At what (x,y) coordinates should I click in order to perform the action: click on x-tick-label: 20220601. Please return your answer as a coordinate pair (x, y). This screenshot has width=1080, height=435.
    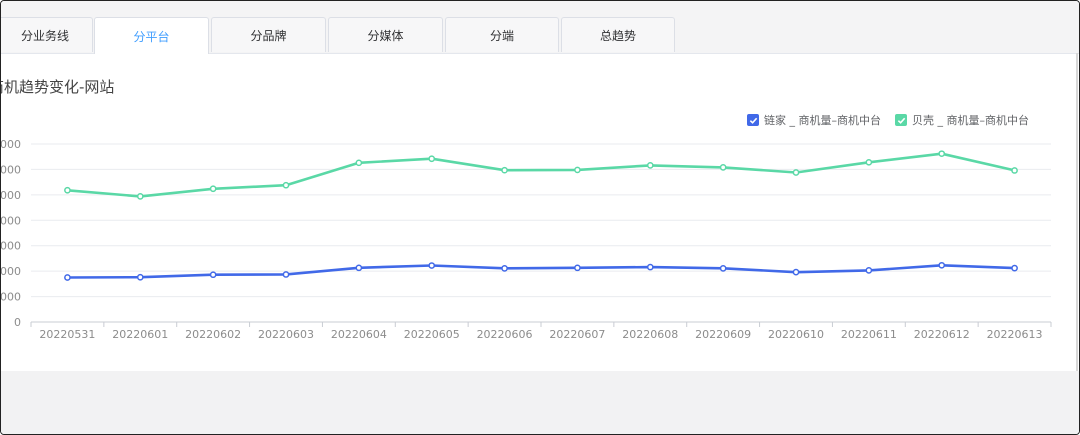
    Looking at the image, I should click on (140, 334).